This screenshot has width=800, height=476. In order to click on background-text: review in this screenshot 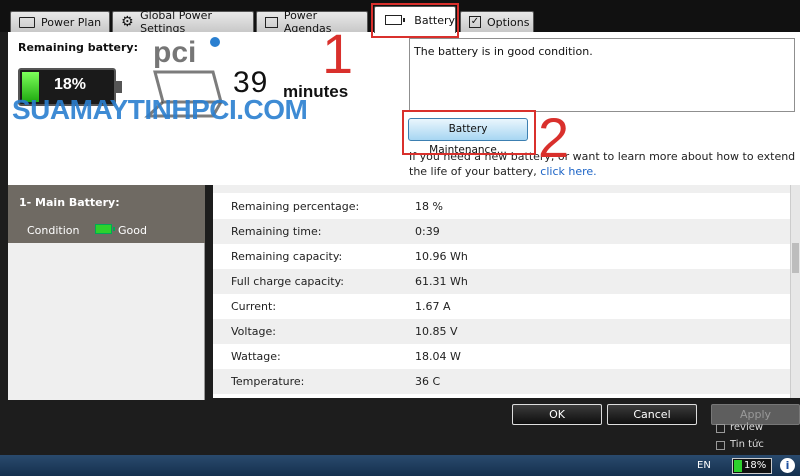, I will do `click(747, 427)`.